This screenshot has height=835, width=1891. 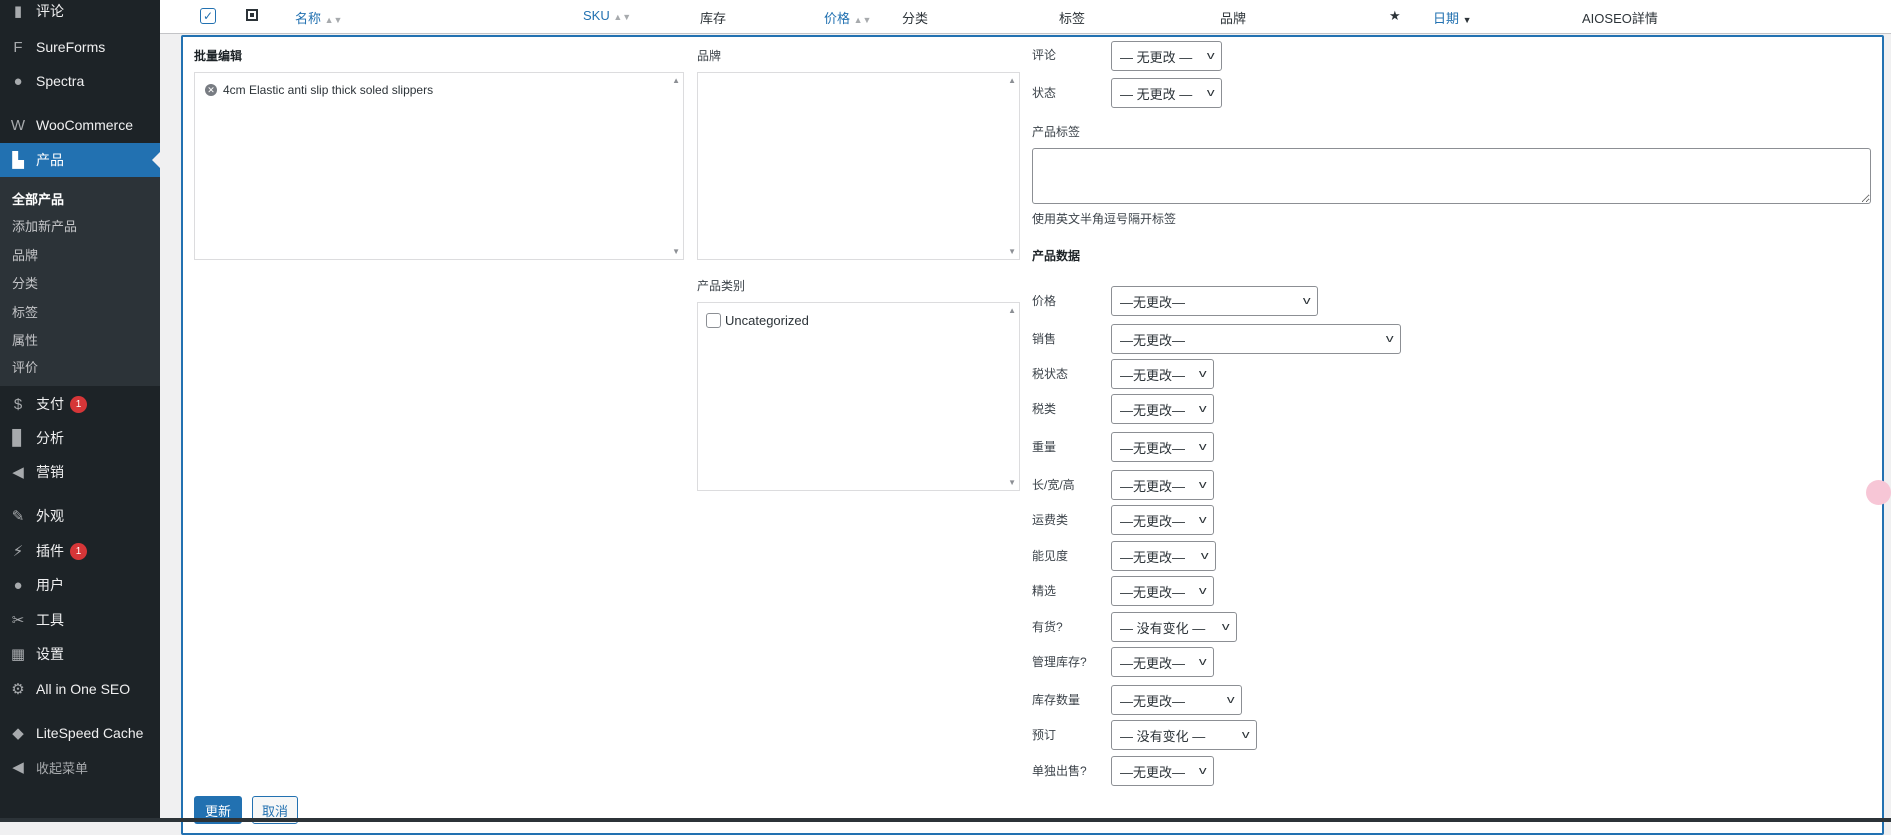 I want to click on payment-icon: $, so click(x=18, y=404).